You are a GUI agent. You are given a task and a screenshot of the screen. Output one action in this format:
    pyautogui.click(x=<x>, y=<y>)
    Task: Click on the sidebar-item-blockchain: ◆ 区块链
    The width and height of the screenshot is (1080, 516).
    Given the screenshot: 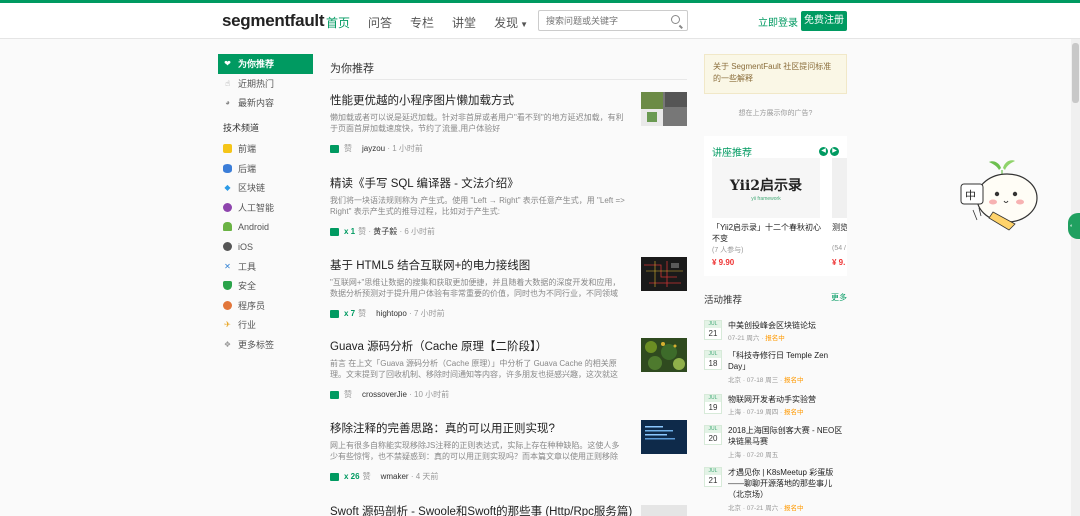 What is the action you would take?
    pyautogui.click(x=265, y=188)
    